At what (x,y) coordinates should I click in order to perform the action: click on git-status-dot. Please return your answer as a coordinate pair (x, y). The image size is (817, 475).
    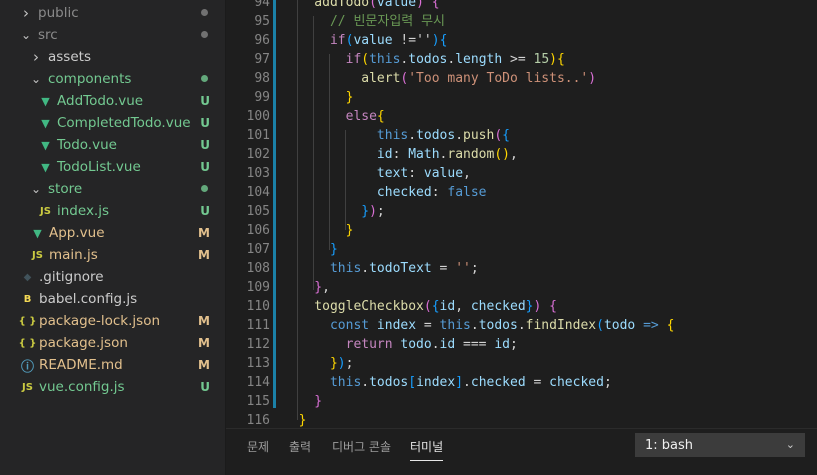
    Looking at the image, I should click on (204, 188).